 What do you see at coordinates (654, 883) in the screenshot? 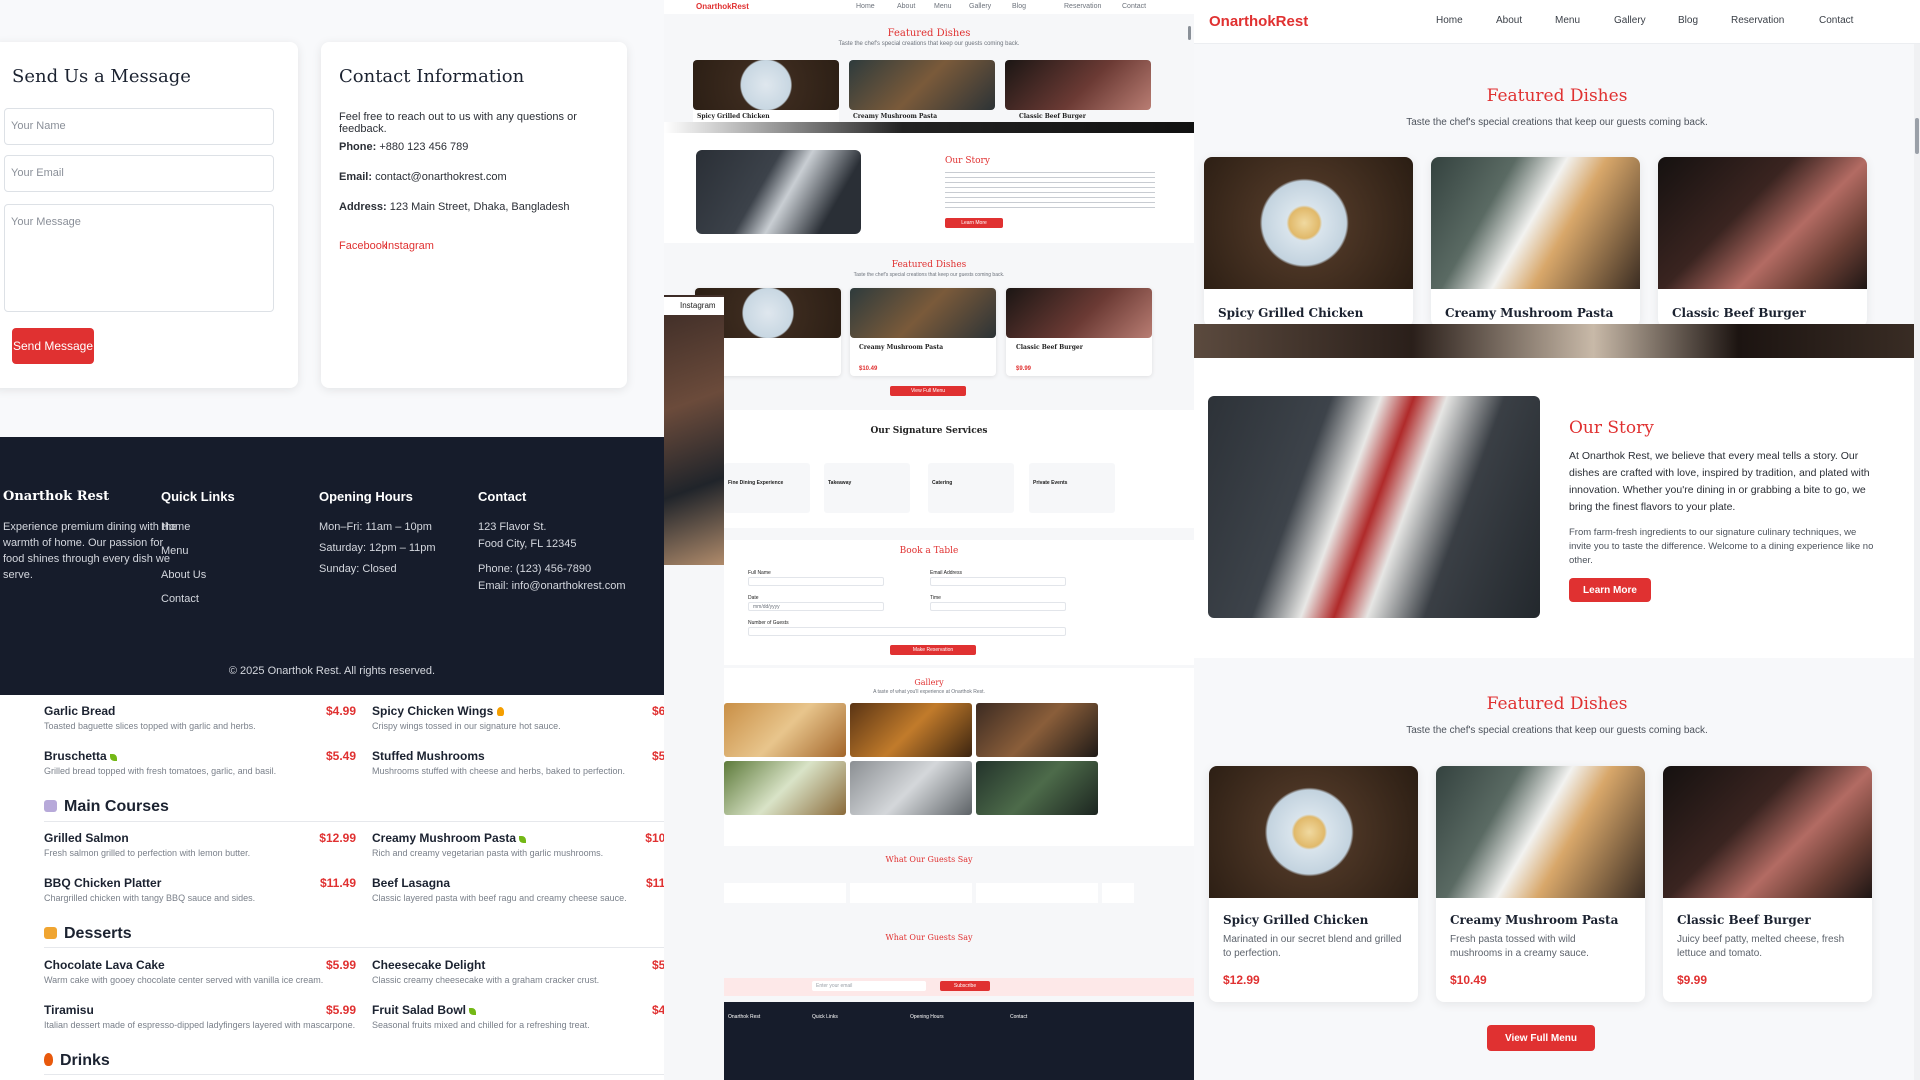
I see `menu-item-price: $11.99` at bounding box center [654, 883].